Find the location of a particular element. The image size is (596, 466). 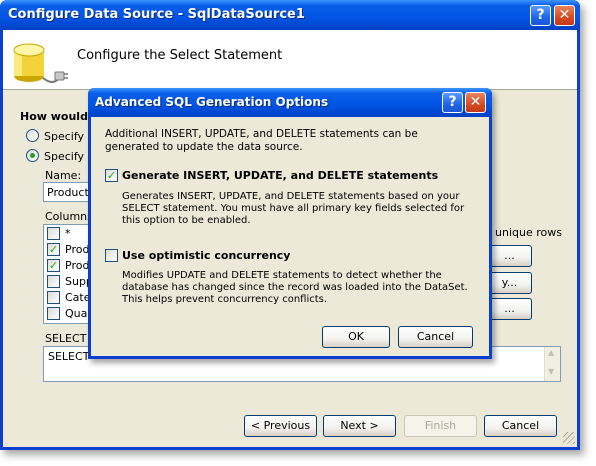

previous-button: < Previous is located at coordinates (280, 426).